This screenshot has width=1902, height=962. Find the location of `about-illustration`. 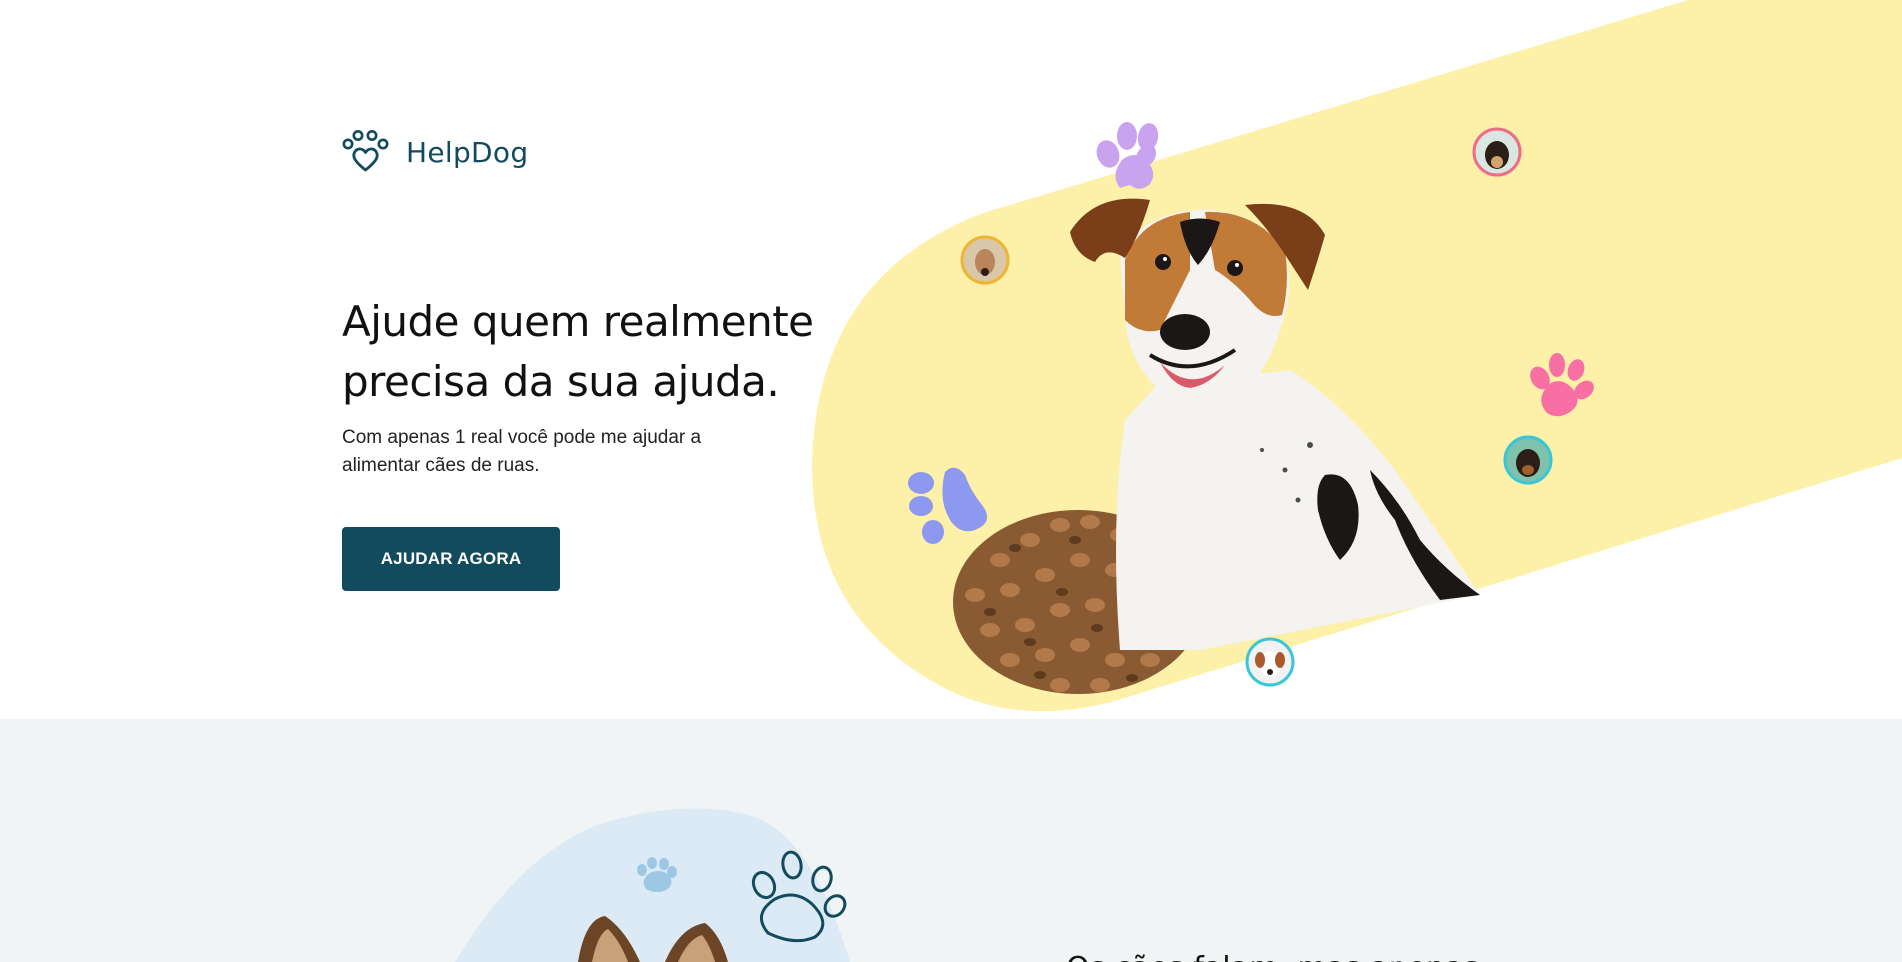

about-illustration is located at coordinates (652, 885).